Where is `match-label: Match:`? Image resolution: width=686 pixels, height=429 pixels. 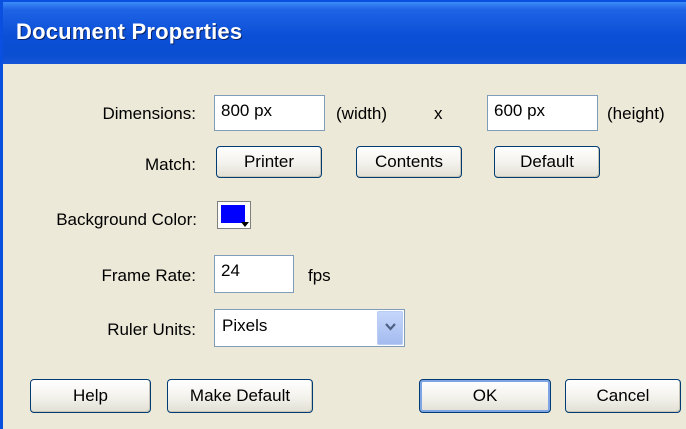 match-label: Match: is located at coordinates (170, 164).